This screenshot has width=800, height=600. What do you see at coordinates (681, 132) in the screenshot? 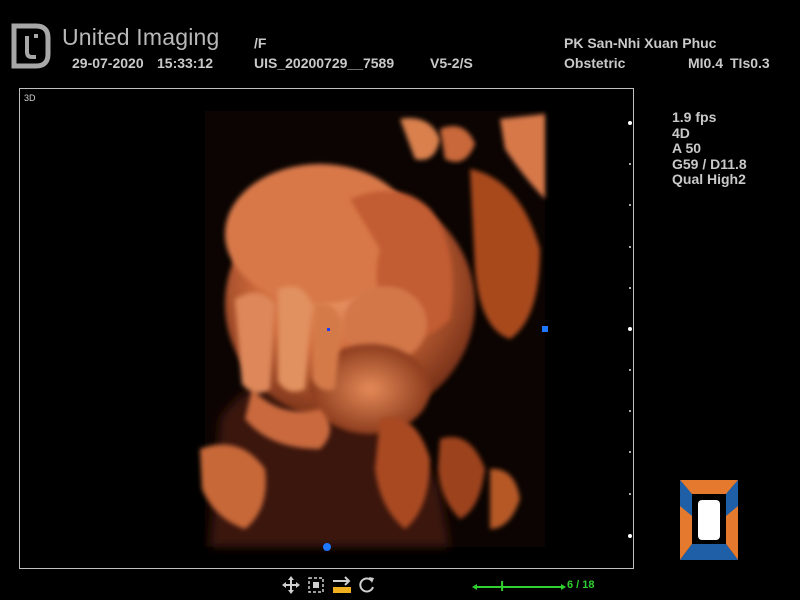
I see `imaging-mode: 4D` at bounding box center [681, 132].